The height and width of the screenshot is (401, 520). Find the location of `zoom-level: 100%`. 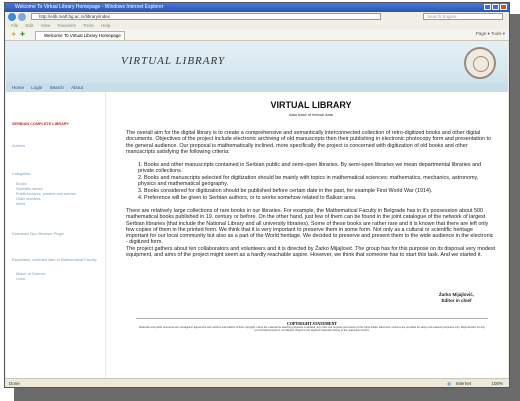

zoom-level: 100% is located at coordinates (497, 383).